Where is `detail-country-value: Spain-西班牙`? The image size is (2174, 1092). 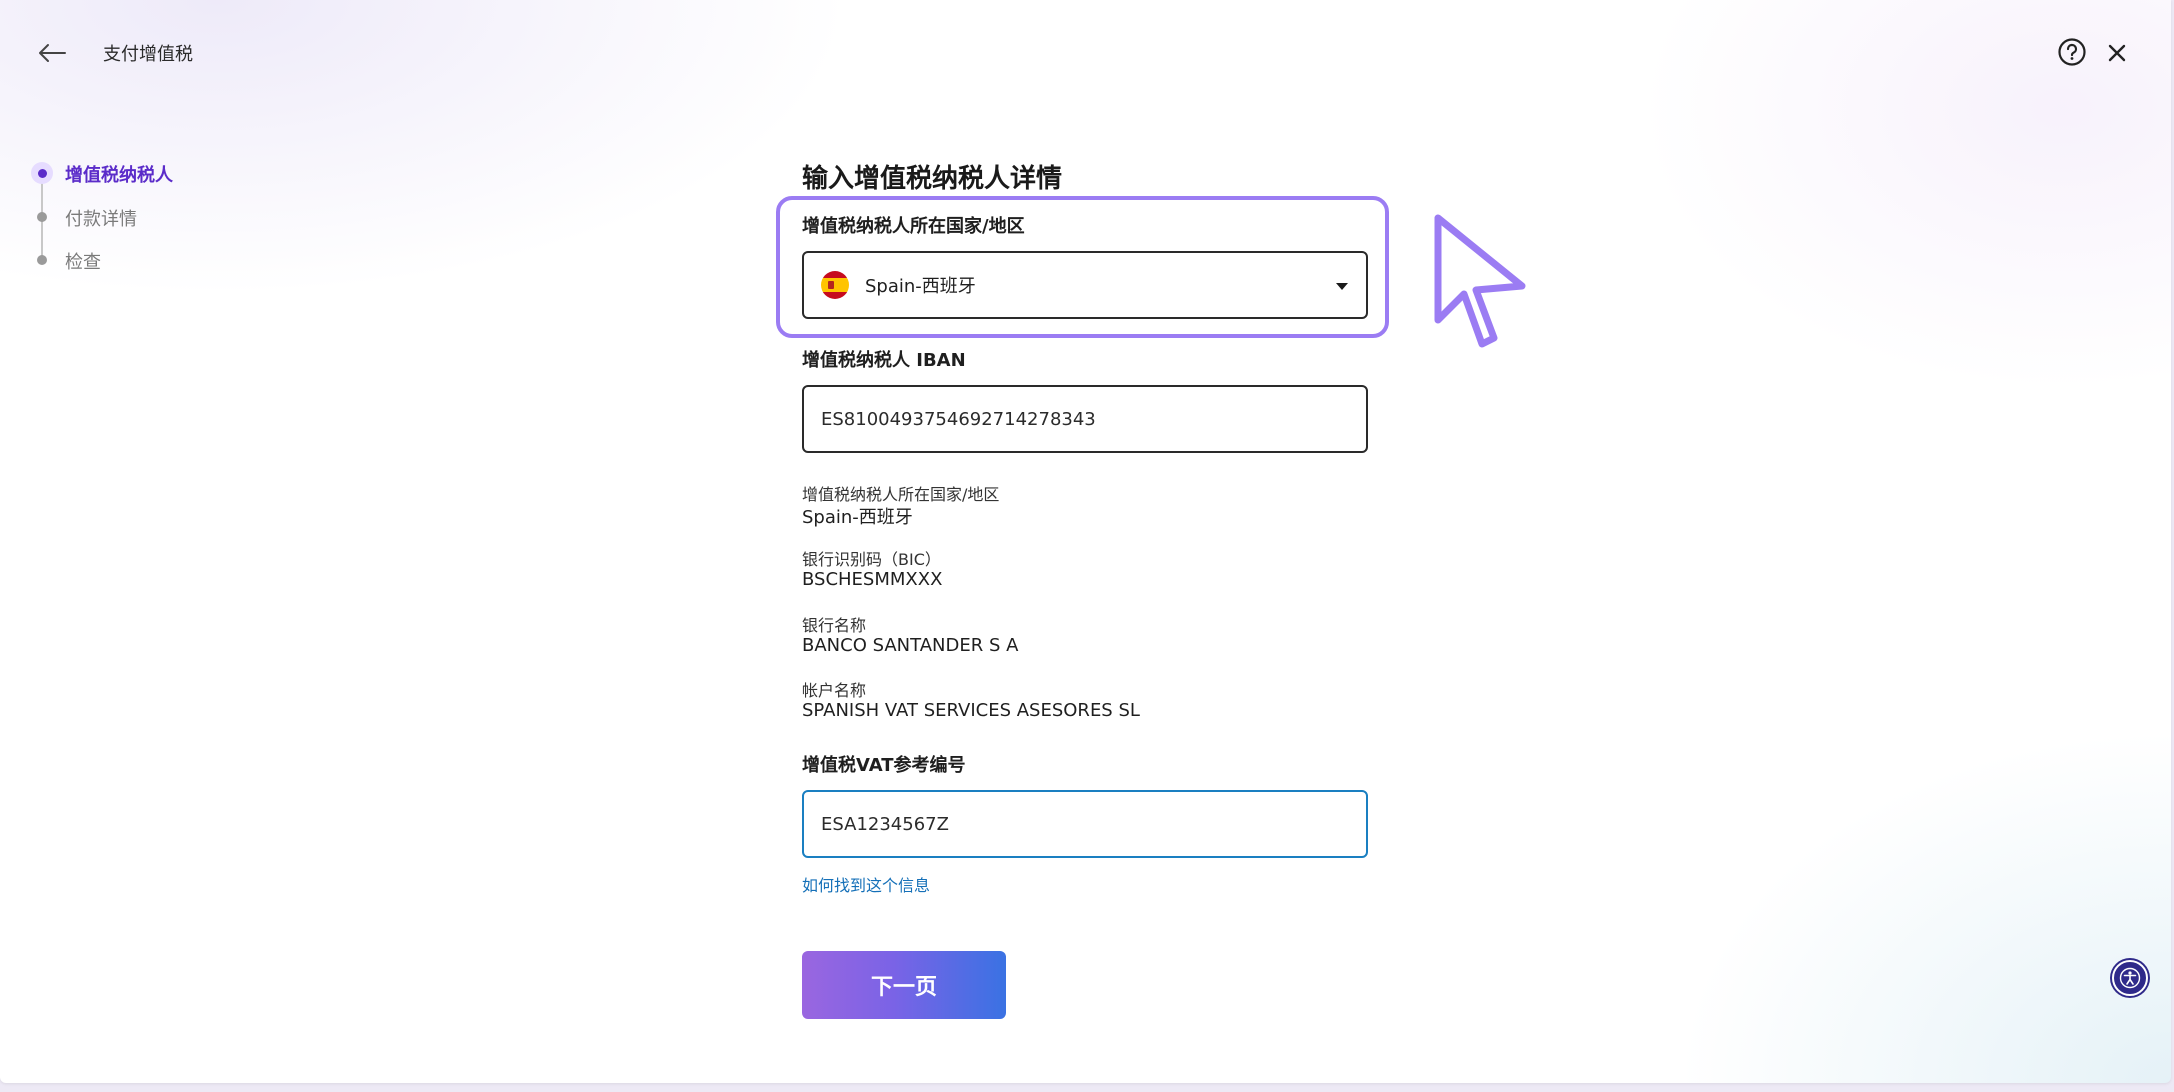
detail-country-value: Spain-西班牙 is located at coordinates (857, 517).